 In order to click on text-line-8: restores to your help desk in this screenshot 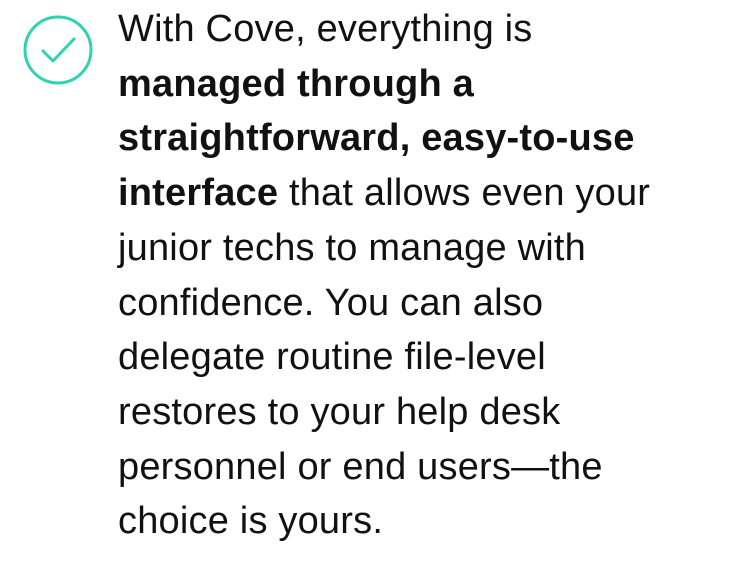, I will do `click(428, 412)`.